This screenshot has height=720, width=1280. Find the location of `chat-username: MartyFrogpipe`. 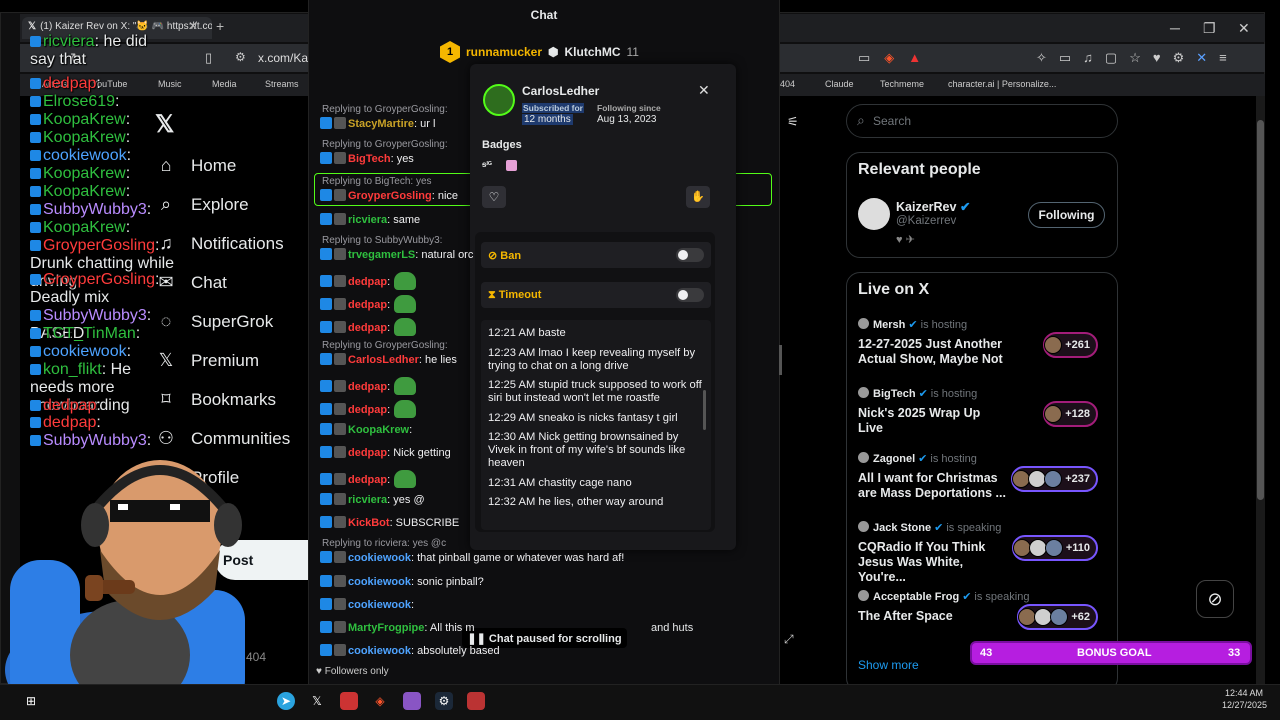

chat-username: MartyFrogpipe is located at coordinates (386, 628).